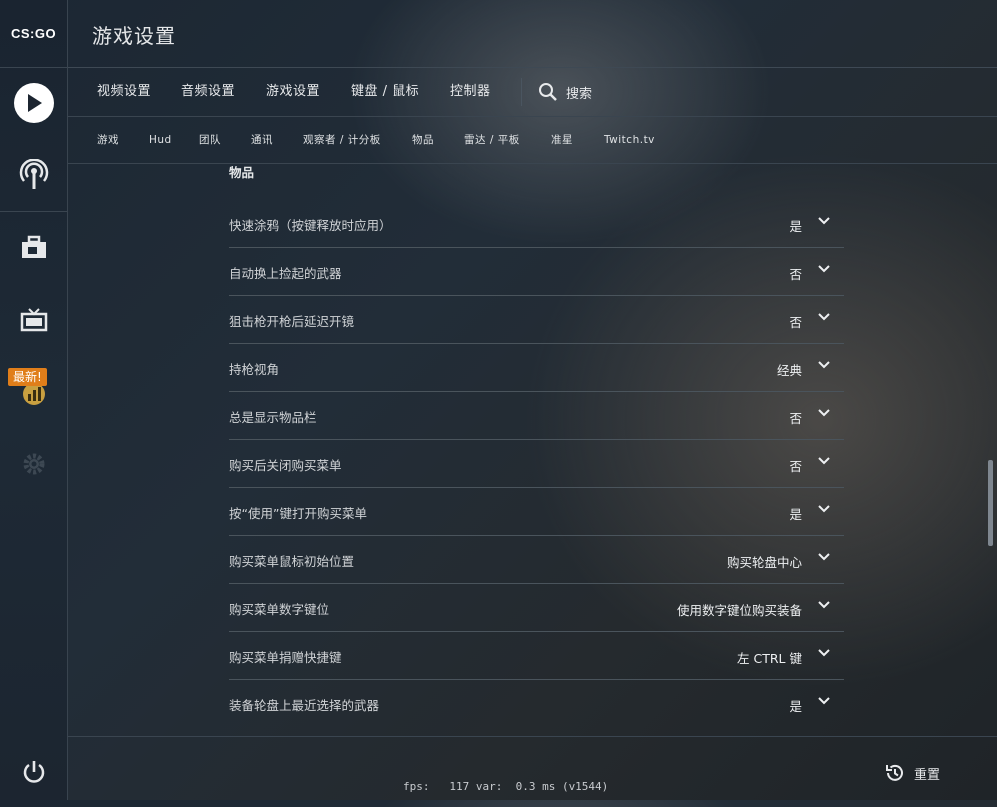 The width and height of the screenshot is (997, 807). Describe the element at coordinates (536, 703) in the screenshot. I see `setting-row: 装备轮盘上最近选择的武器 是` at that location.